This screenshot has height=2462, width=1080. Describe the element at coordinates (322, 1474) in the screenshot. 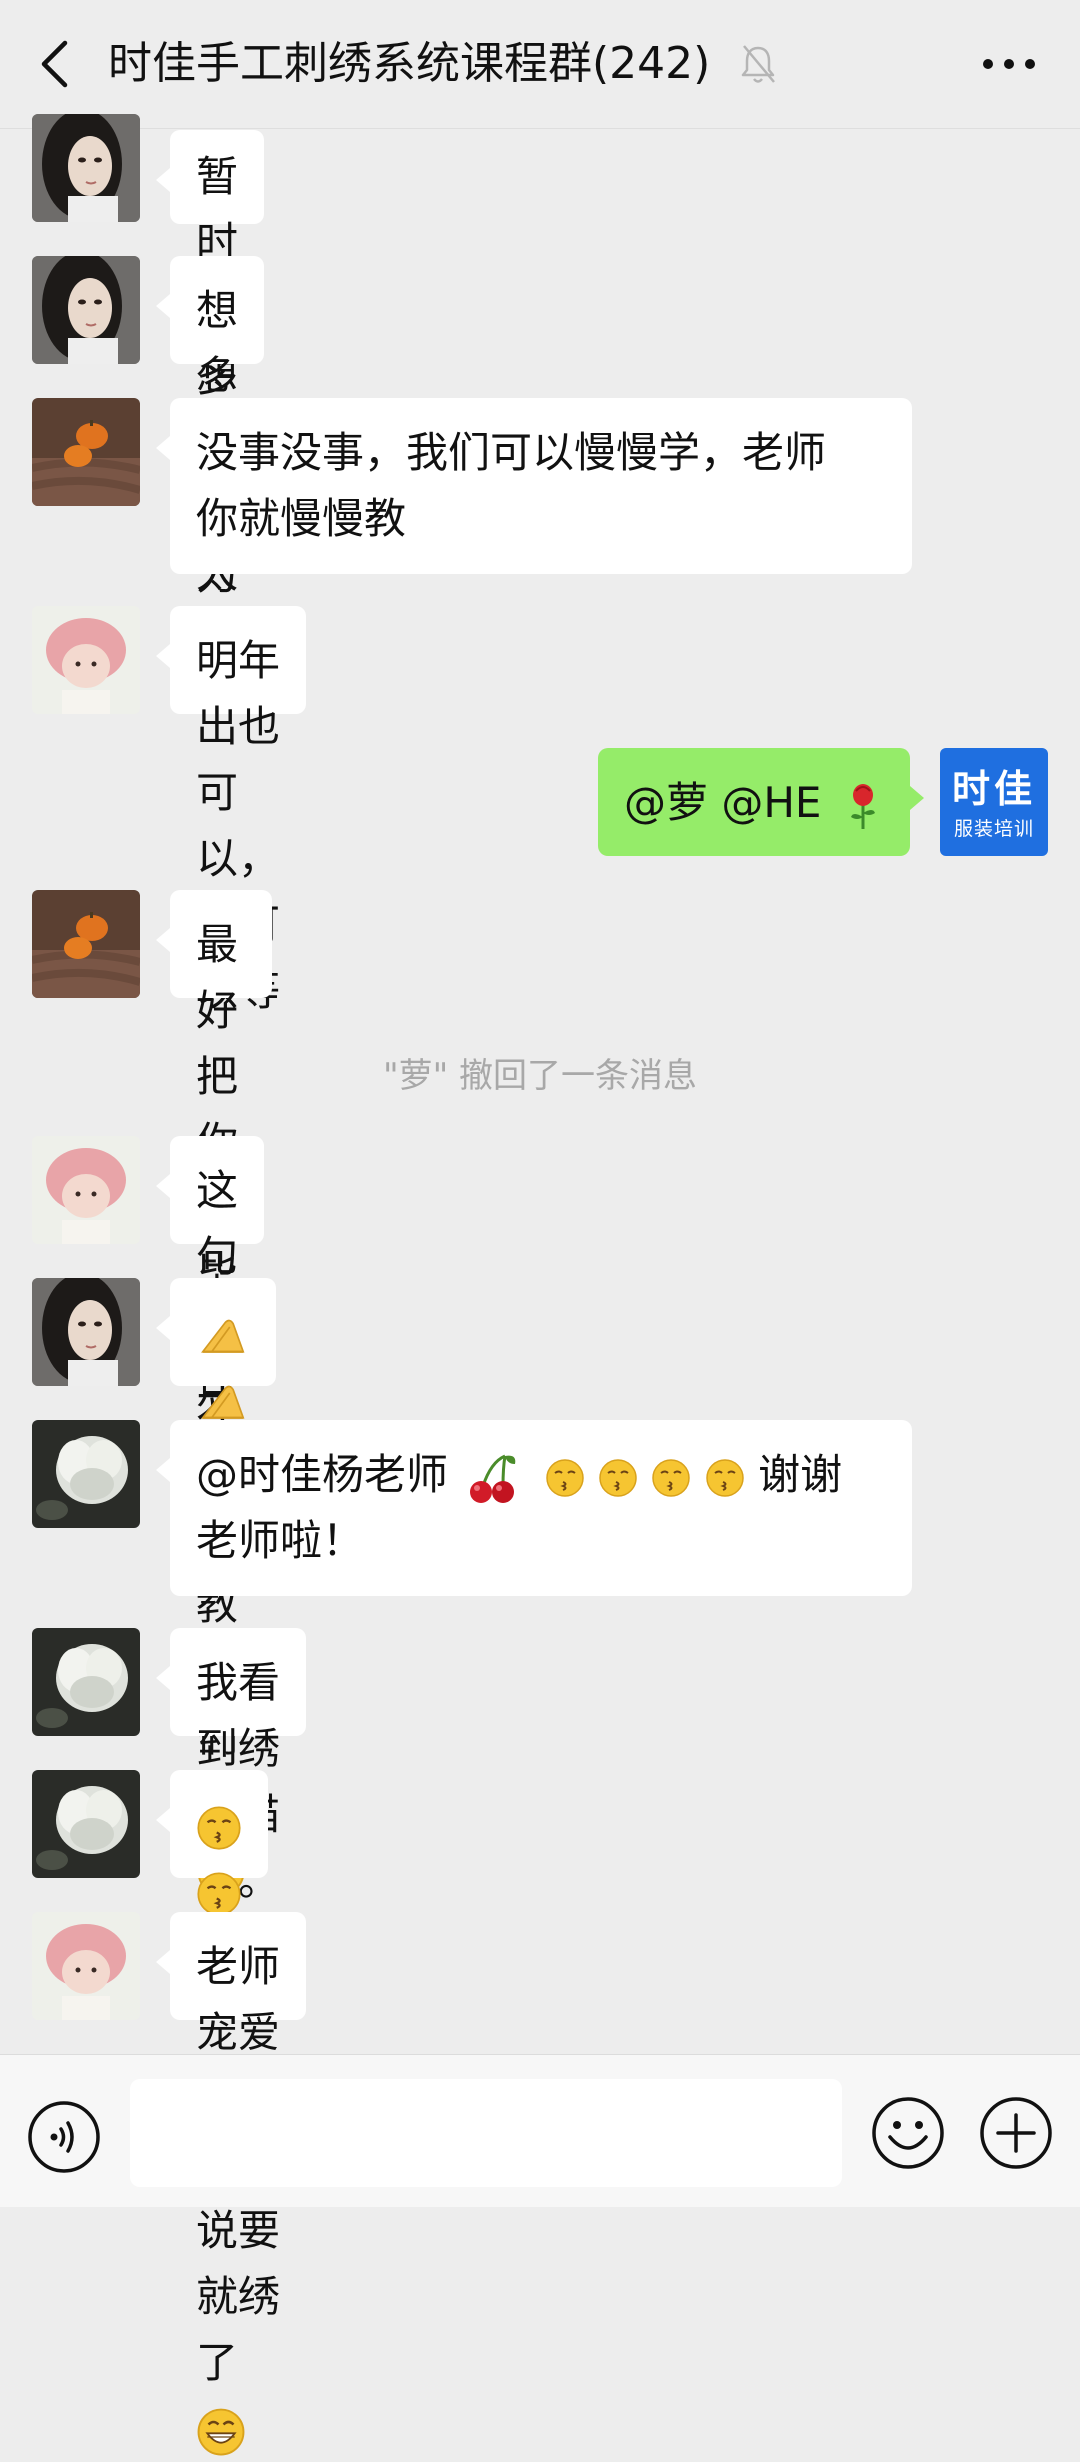

I see `mention-text: @时佳杨老师` at that location.